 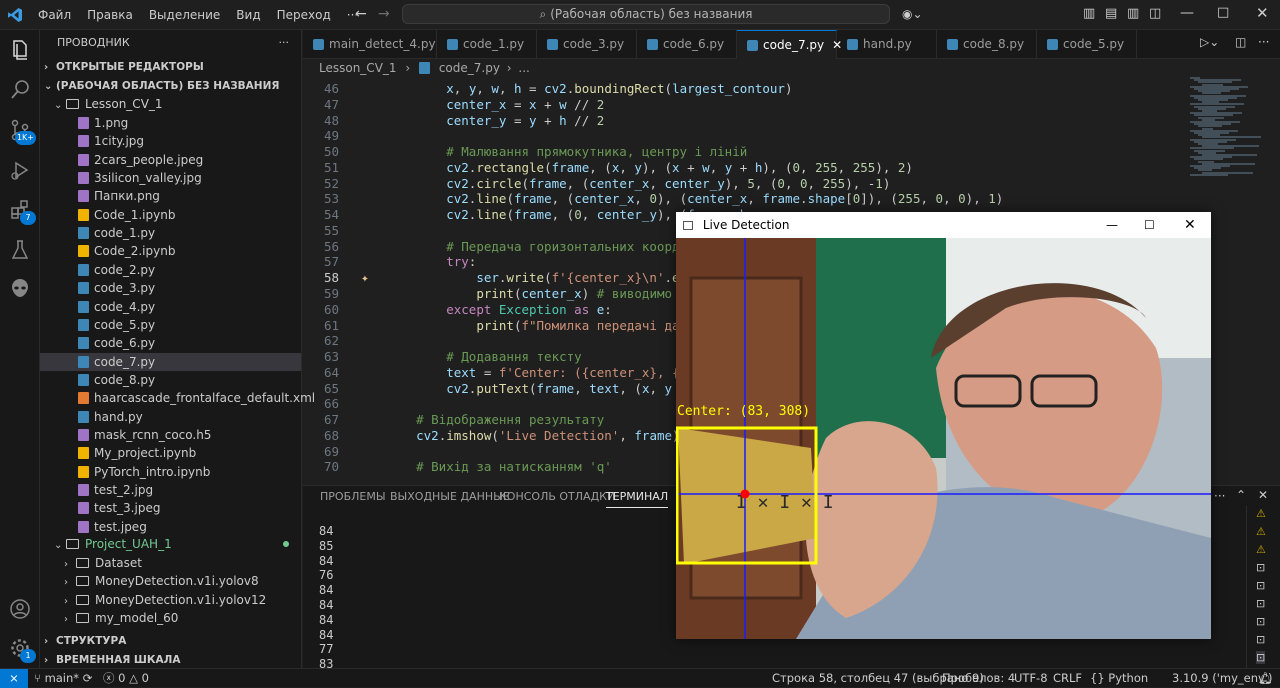 What do you see at coordinates (20, 288) in the screenshot?
I see `alien-extension-icon` at bounding box center [20, 288].